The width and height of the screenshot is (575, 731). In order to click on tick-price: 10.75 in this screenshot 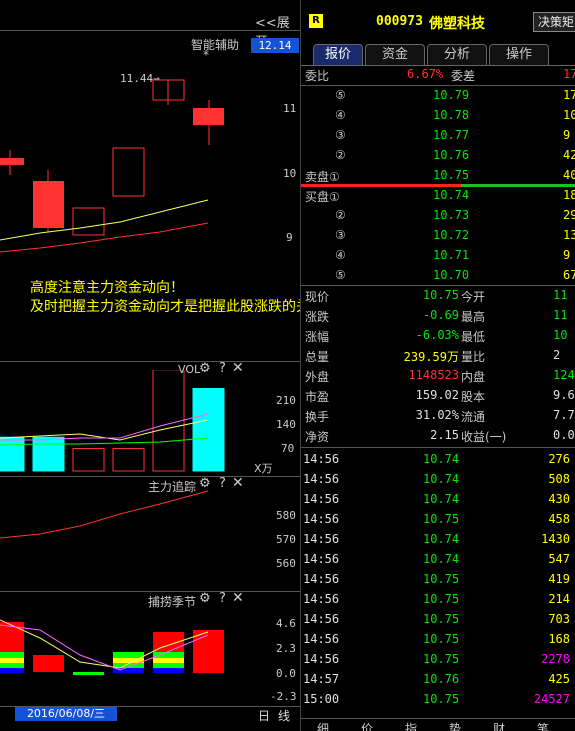, I will do `click(441, 619)`.